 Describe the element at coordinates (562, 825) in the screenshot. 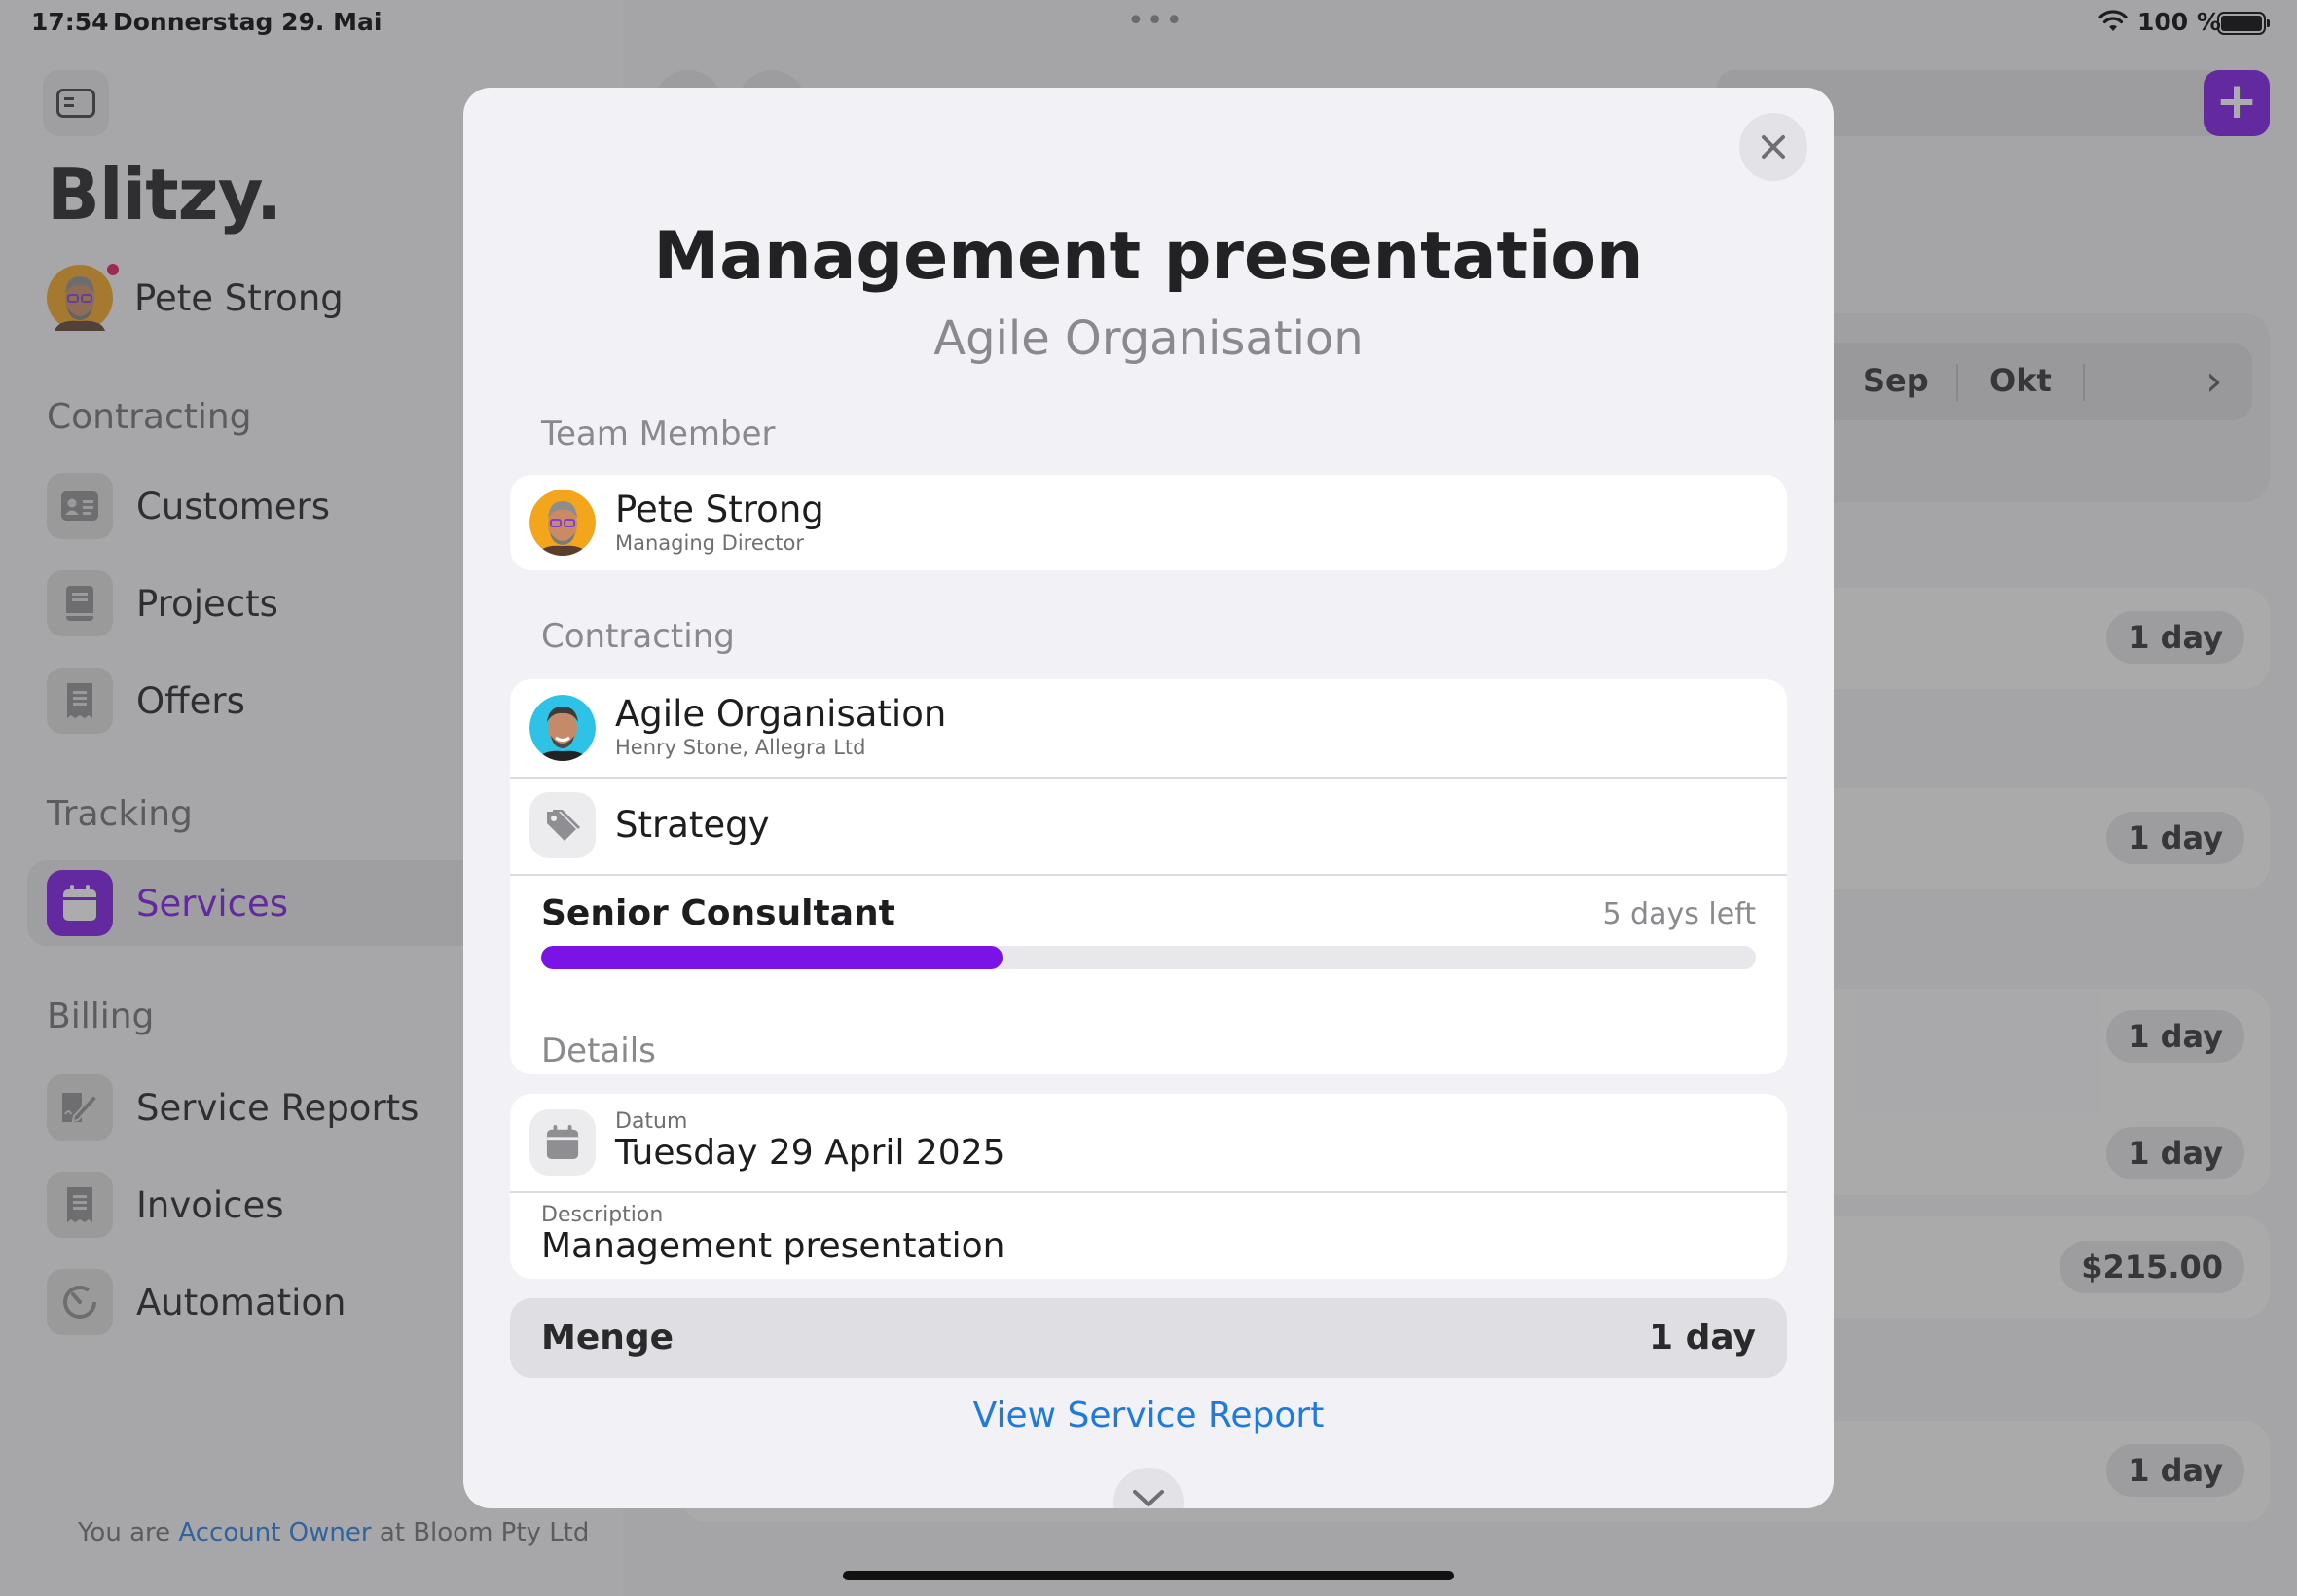

I see `tag-icon` at that location.